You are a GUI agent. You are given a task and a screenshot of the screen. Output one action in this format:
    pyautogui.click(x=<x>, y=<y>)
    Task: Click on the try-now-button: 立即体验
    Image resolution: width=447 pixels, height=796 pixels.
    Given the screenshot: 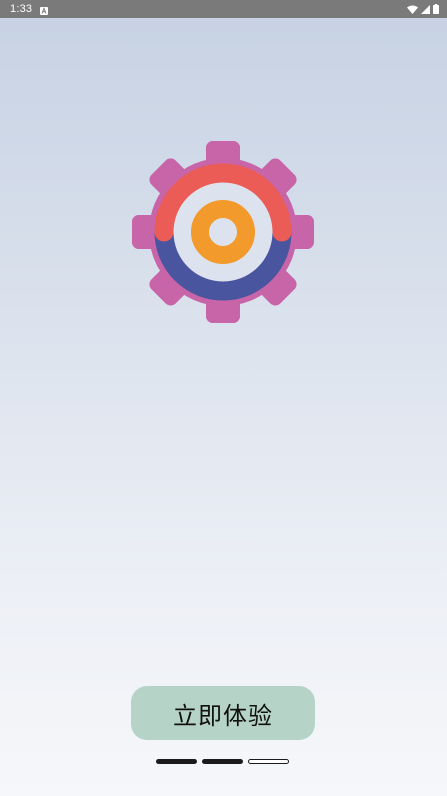 What is the action you would take?
    pyautogui.click(x=223, y=713)
    